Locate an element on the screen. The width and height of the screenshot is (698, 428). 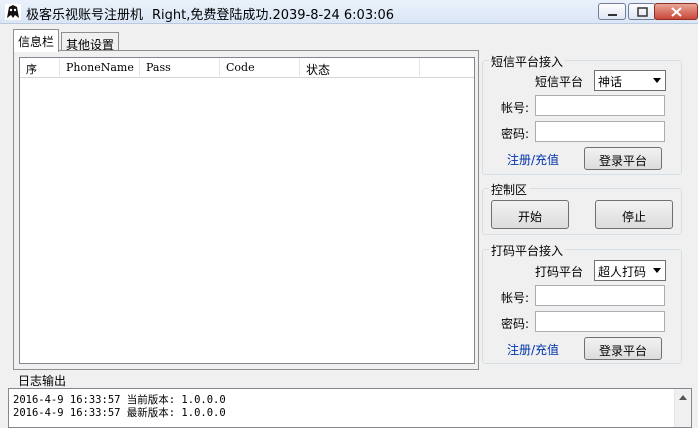
title-bar: 极客乐视账号注册机 Right,免费登陆成功.2039-8-24 6:03:06 is located at coordinates (349, 12).